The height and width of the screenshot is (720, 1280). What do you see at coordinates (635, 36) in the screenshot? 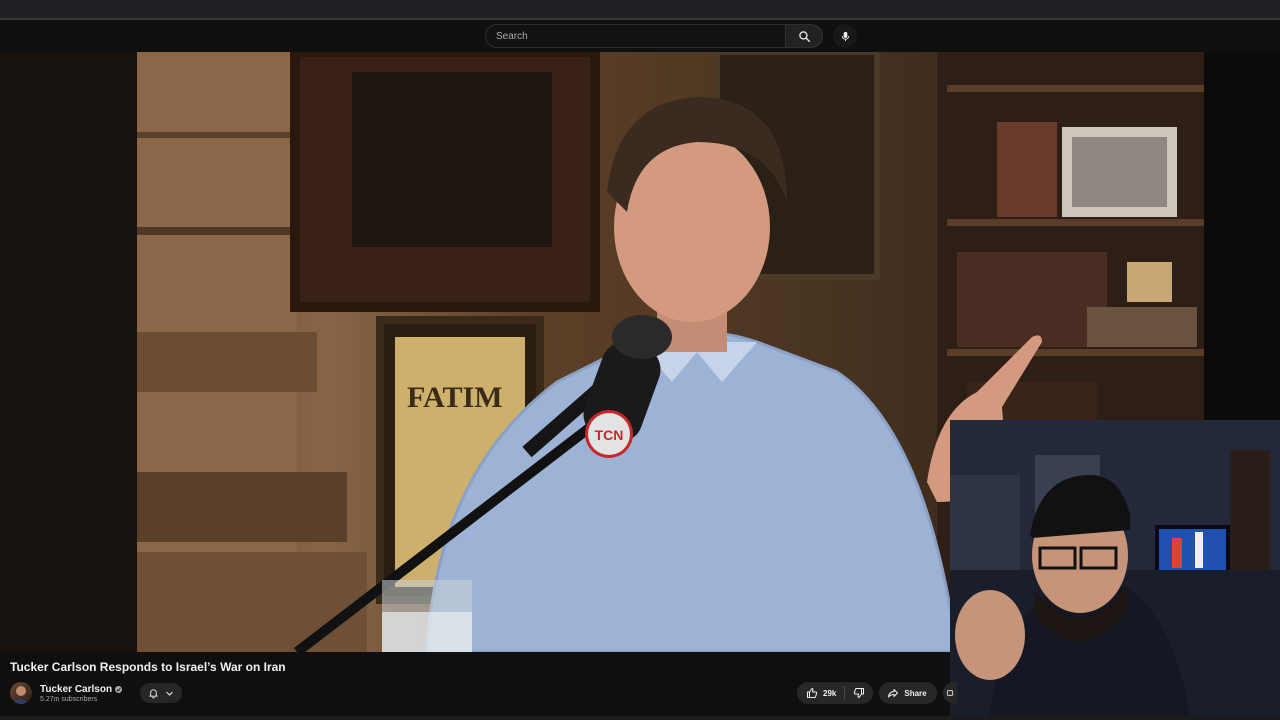
I see `search-input` at bounding box center [635, 36].